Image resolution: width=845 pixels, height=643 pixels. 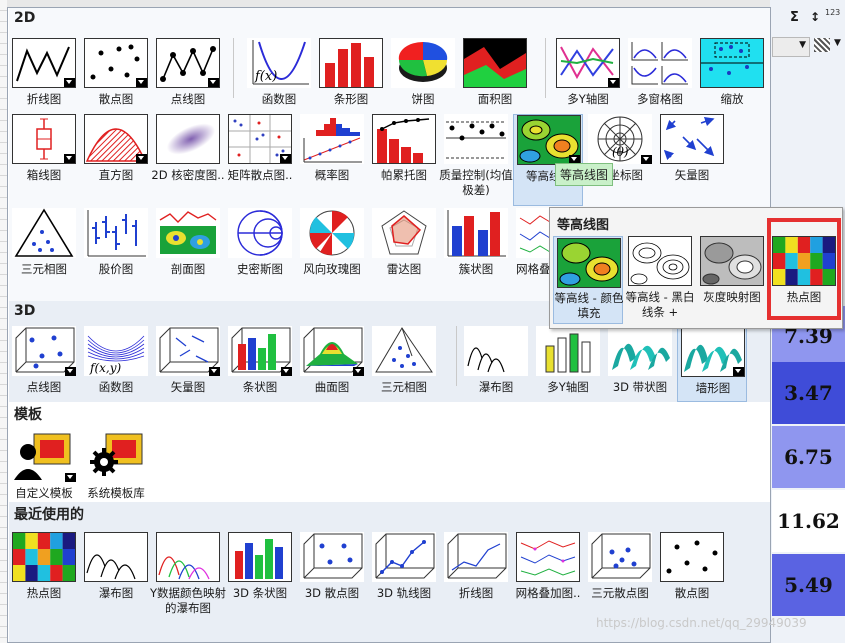 I want to click on 3d-trajectory-chart-icon, so click(x=404, y=557).